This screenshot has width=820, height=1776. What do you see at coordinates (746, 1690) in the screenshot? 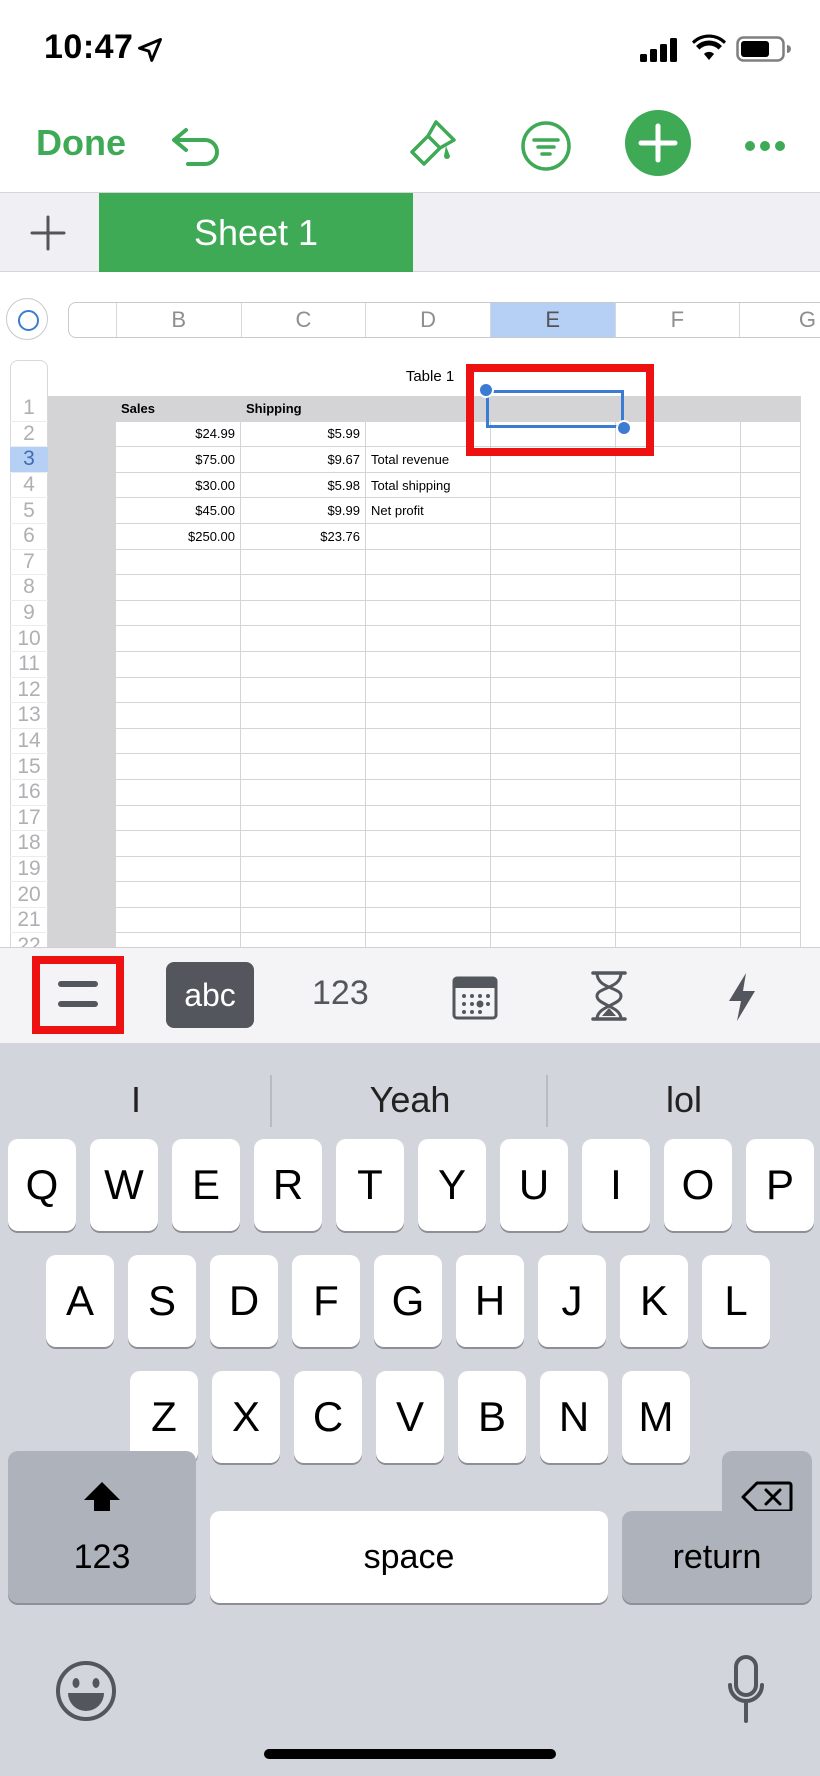
I see `microphone-icon` at bounding box center [746, 1690].